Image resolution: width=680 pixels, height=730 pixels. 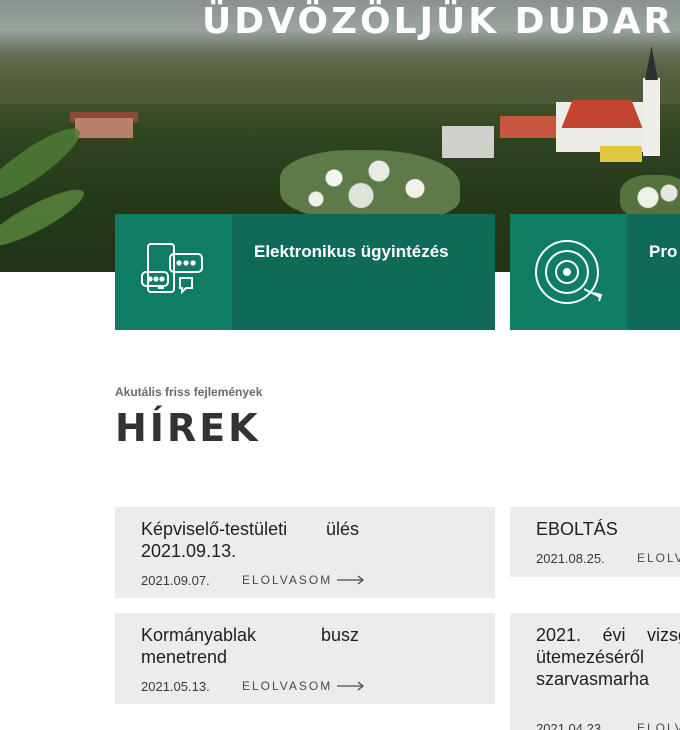 I want to click on news-title: EBOLTÁS, so click(x=608, y=529).